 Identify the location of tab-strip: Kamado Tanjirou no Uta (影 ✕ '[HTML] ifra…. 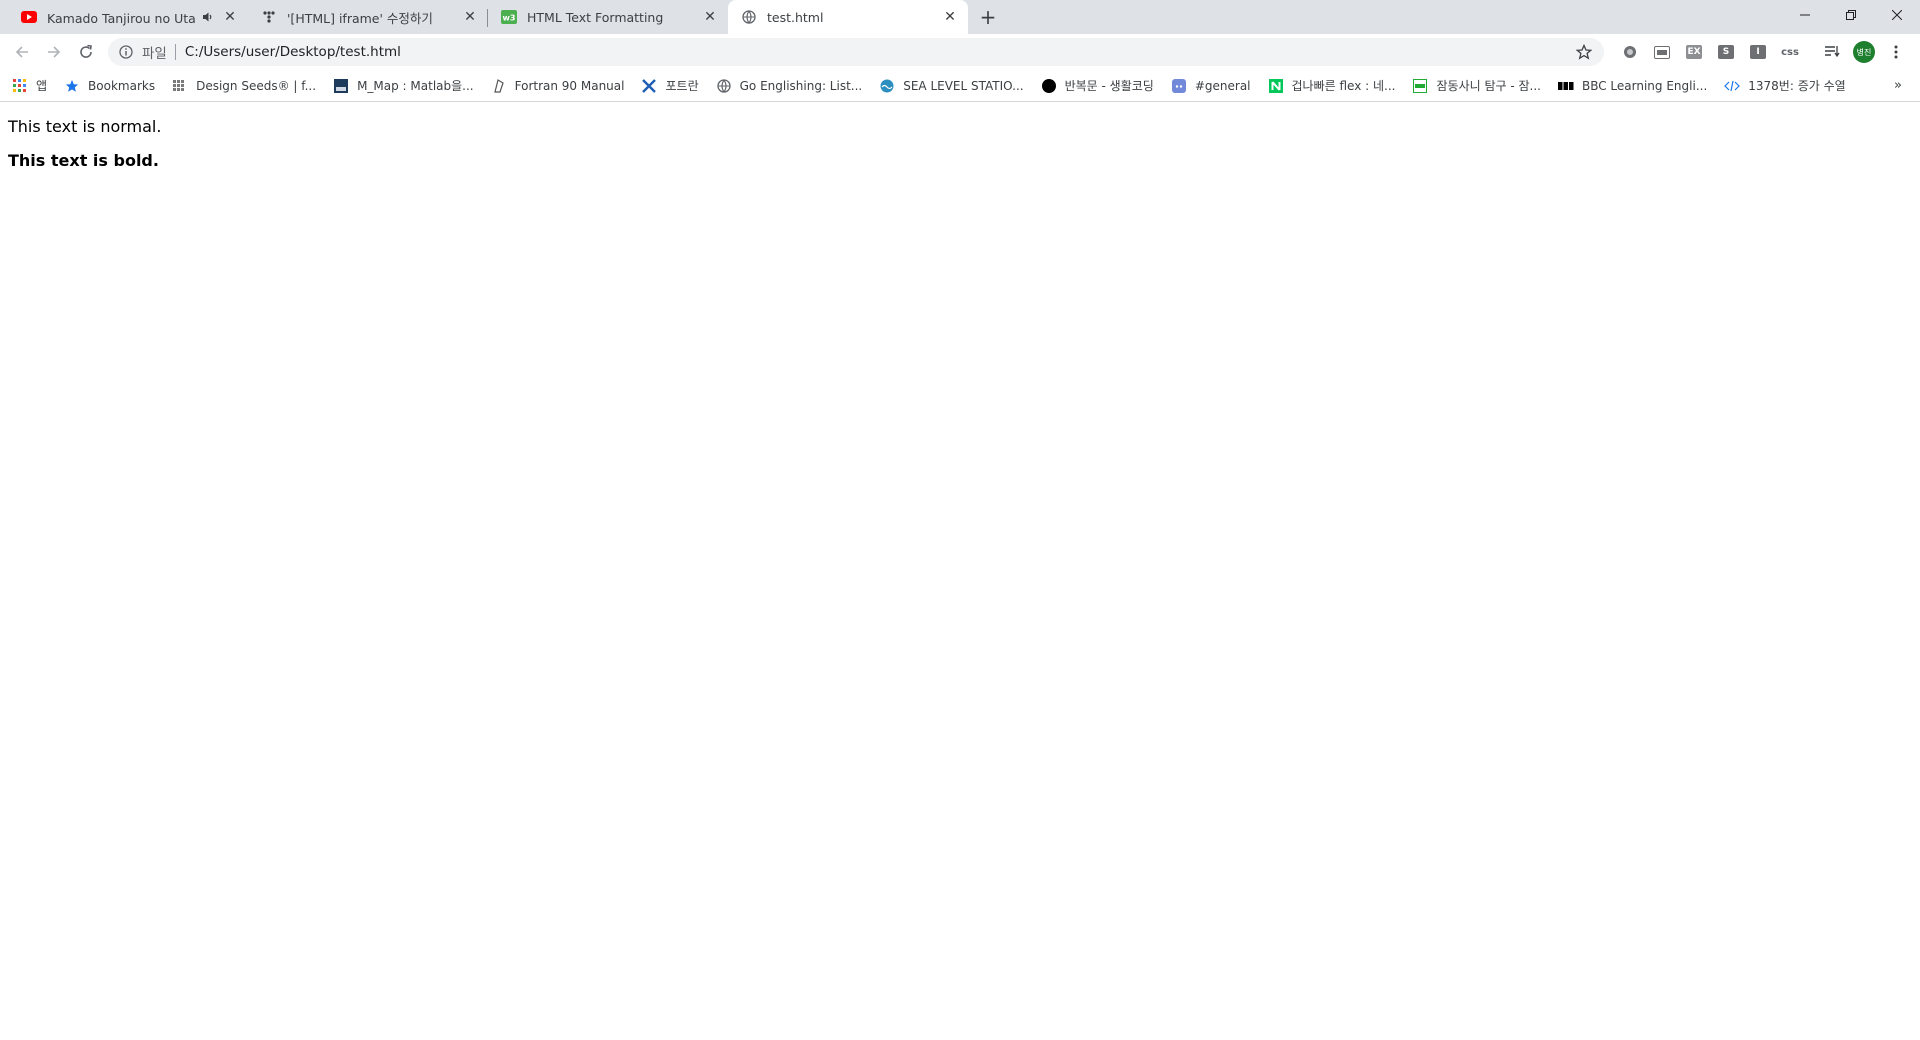
(960, 17).